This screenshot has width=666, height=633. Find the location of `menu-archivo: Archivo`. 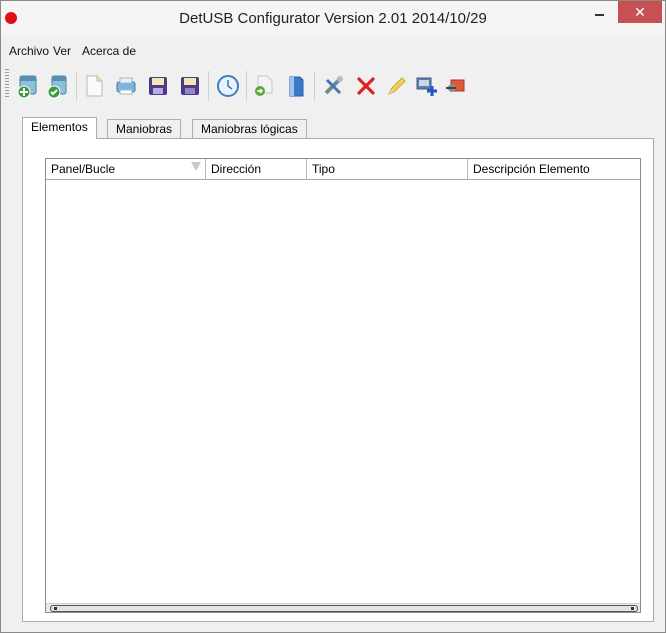

menu-archivo: Archivo is located at coordinates (29, 51).